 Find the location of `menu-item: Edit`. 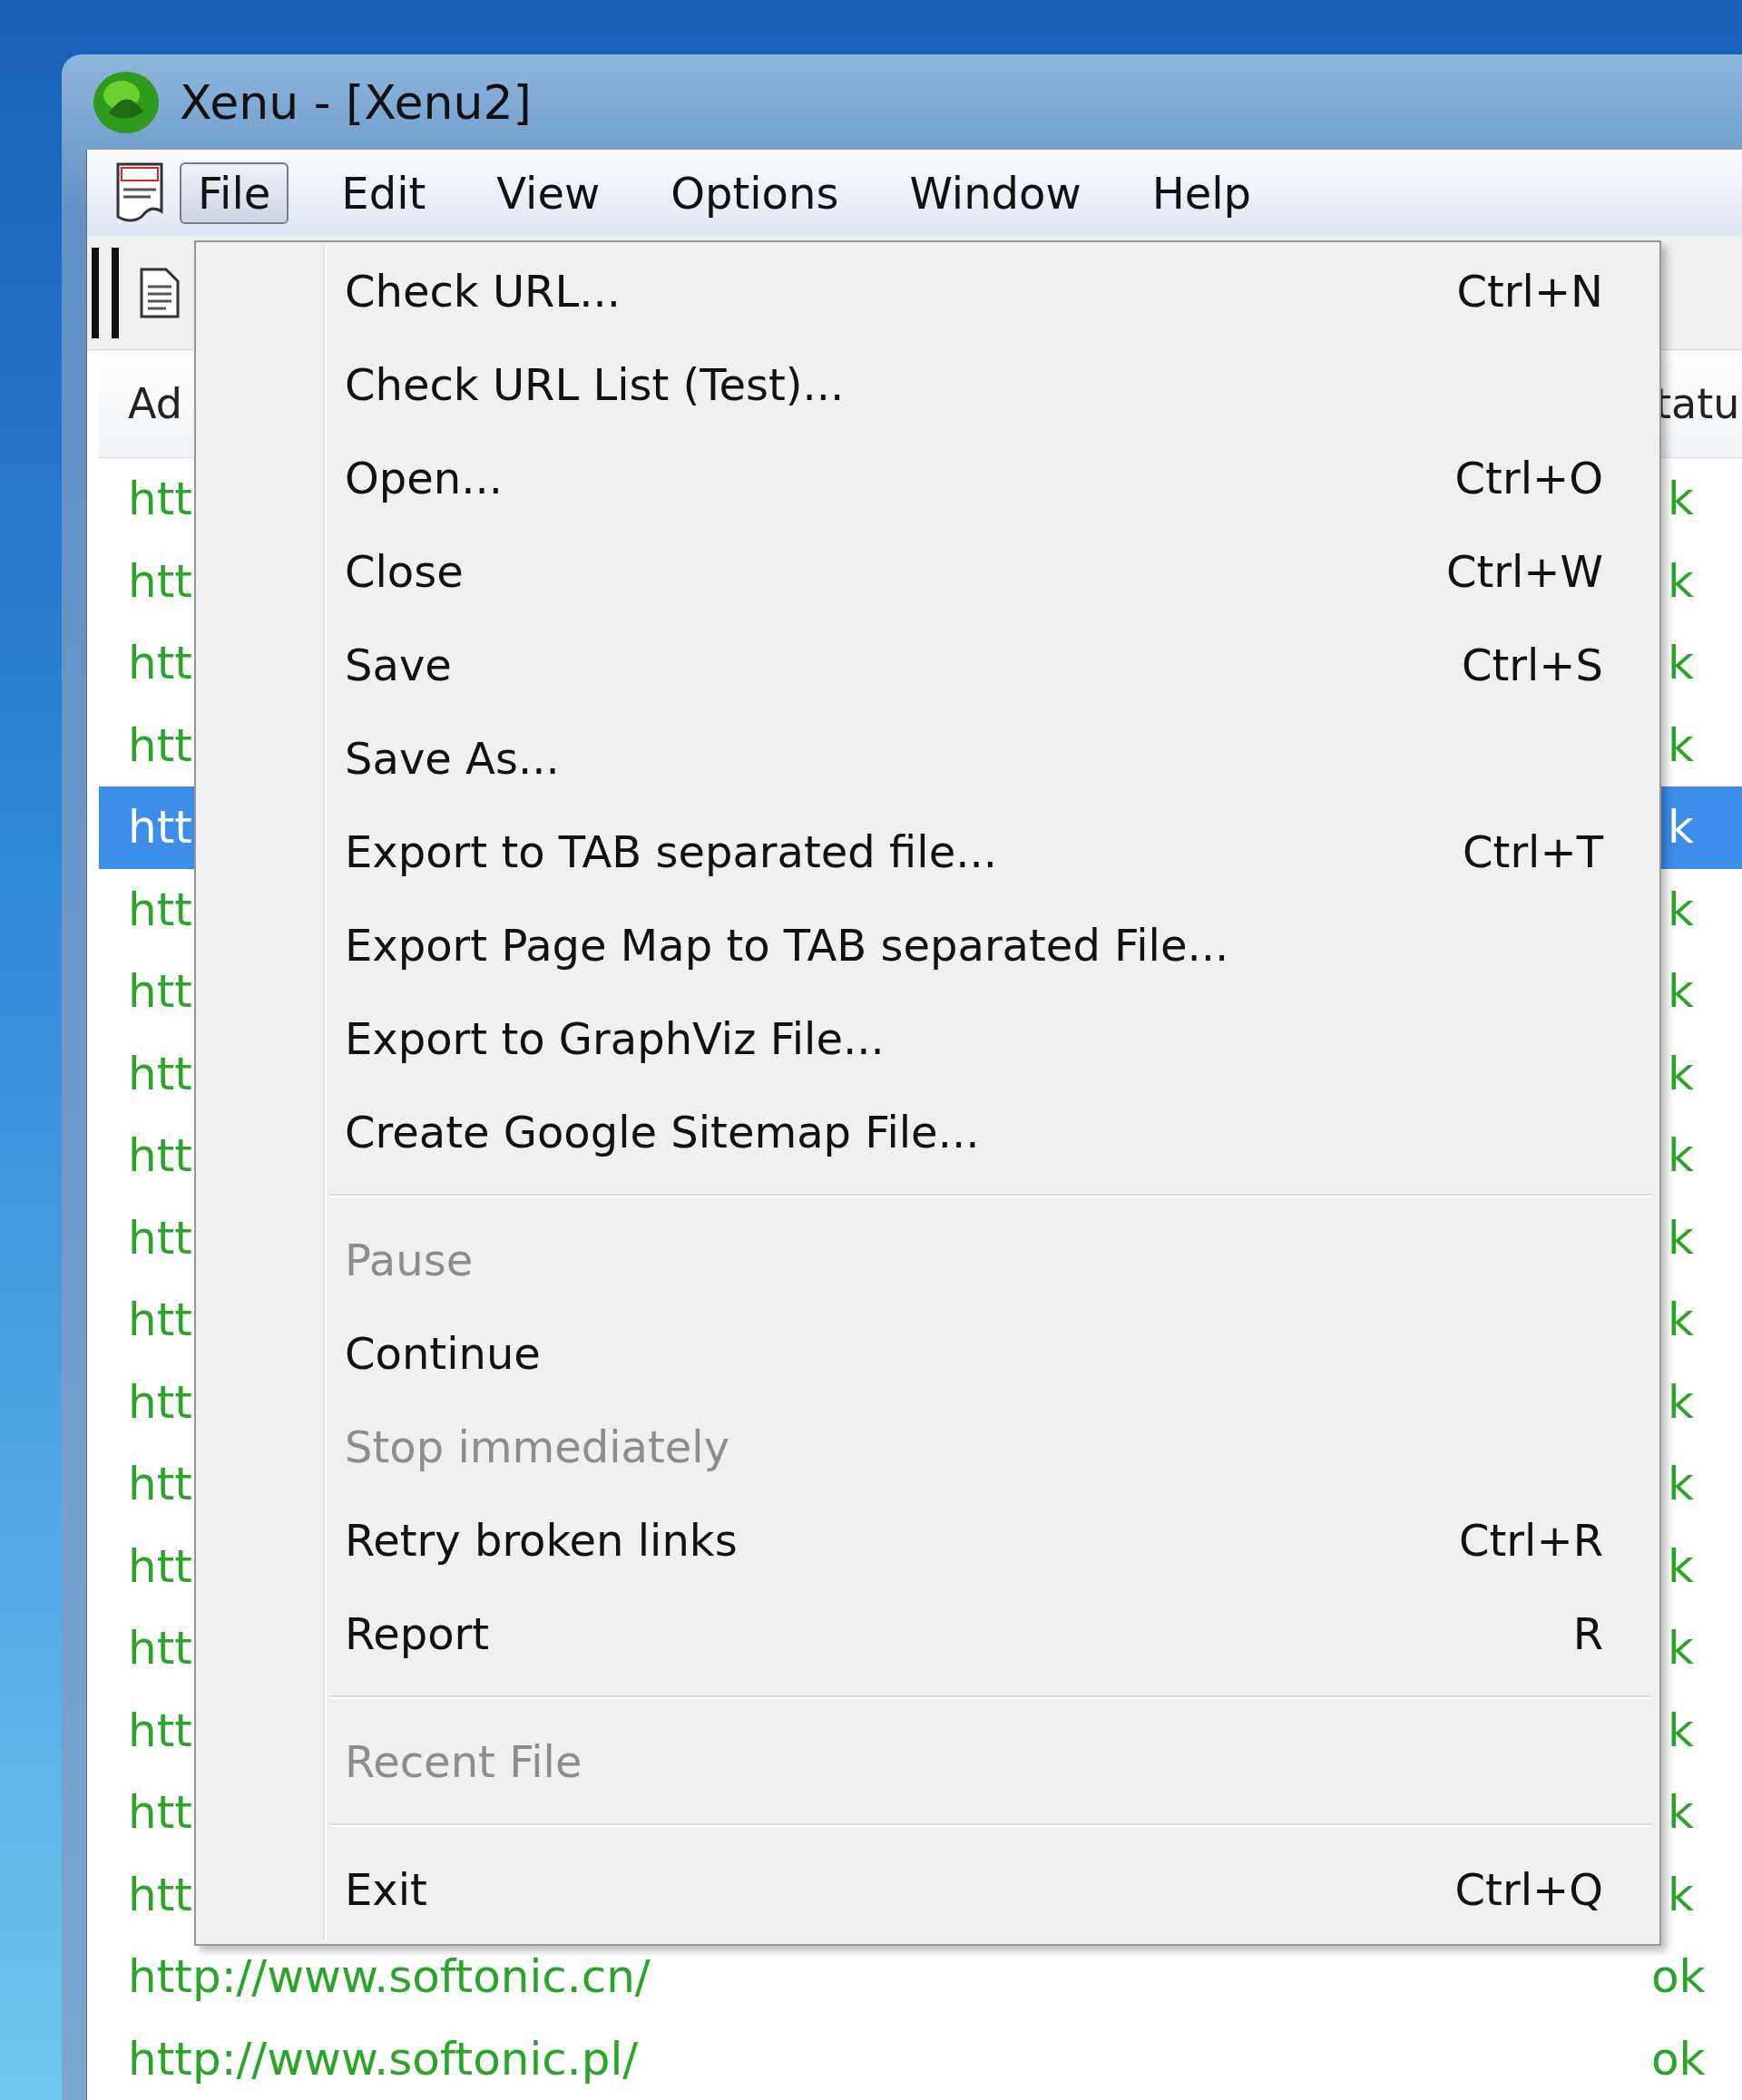

menu-item: Edit is located at coordinates (384, 192).